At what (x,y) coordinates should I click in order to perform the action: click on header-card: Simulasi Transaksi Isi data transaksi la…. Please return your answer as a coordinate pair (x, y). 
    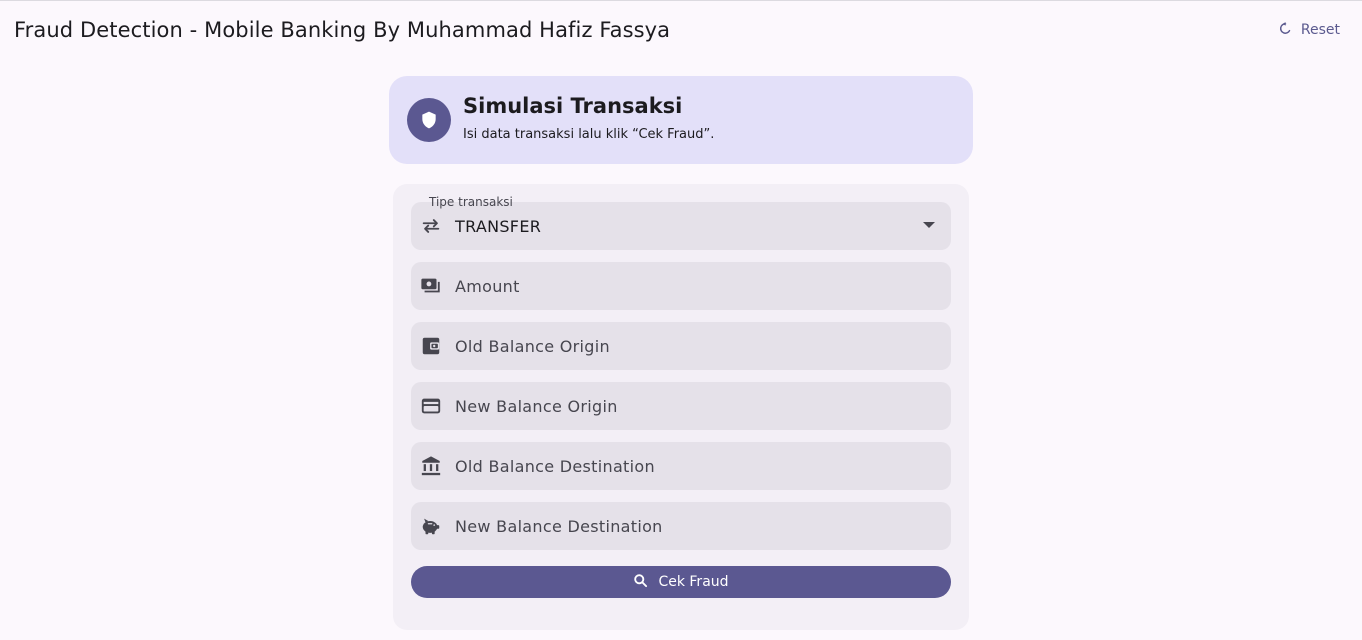
    Looking at the image, I should click on (681, 120).